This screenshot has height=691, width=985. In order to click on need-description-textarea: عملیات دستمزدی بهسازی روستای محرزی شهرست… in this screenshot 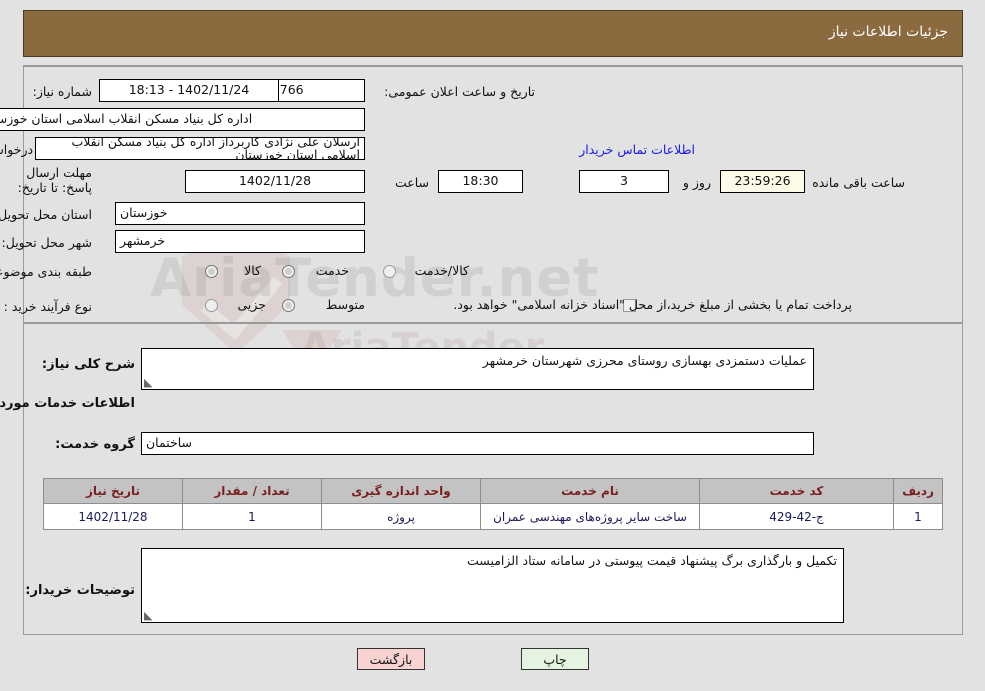, I will do `click(477, 369)`.